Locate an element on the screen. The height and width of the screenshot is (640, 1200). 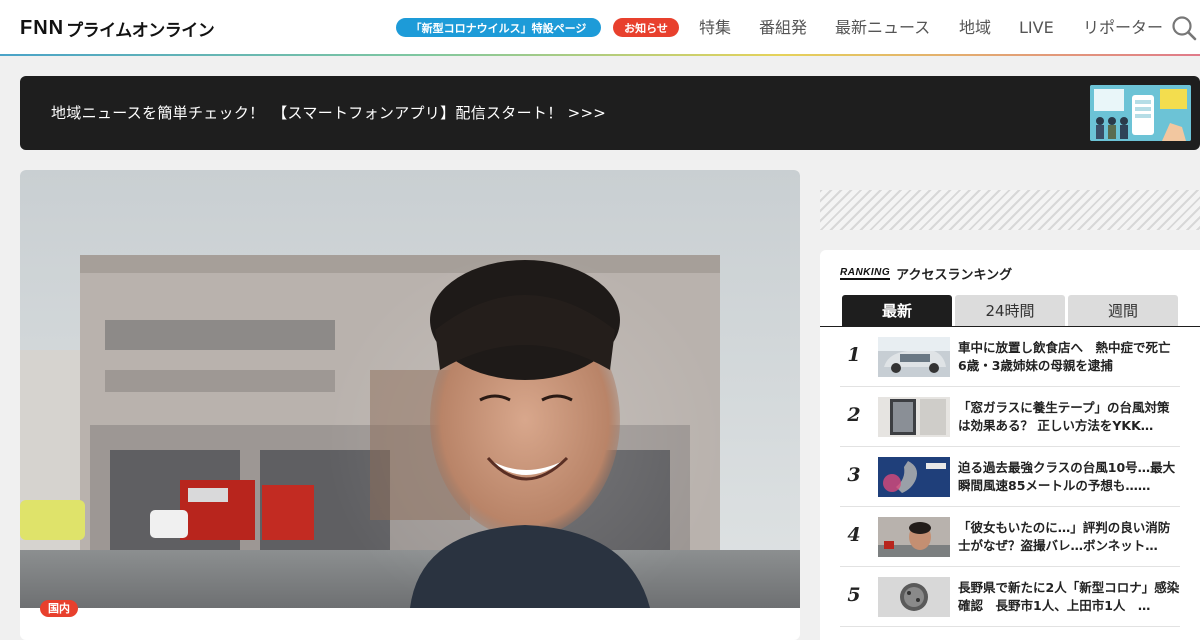
nav-item-reporter: リポーター is located at coordinates (1123, 28).